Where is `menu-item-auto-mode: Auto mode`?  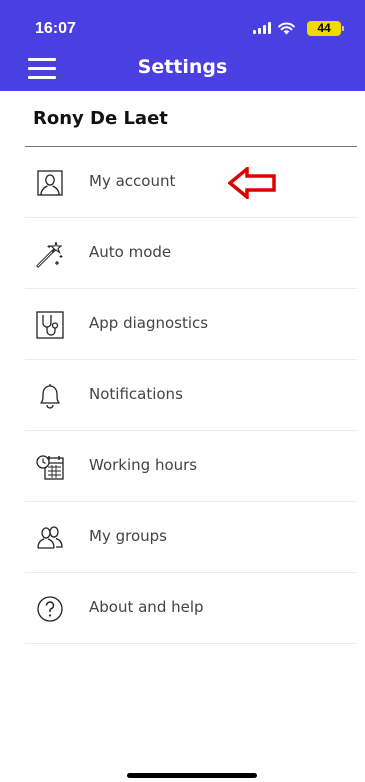 menu-item-auto-mode: Auto mode is located at coordinates (191, 253).